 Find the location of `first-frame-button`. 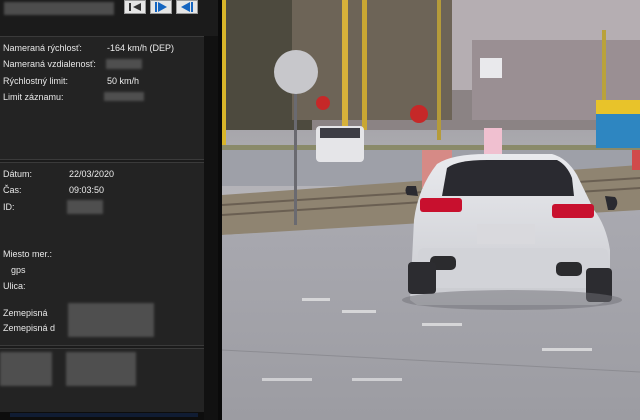

first-frame-button is located at coordinates (135, 7).